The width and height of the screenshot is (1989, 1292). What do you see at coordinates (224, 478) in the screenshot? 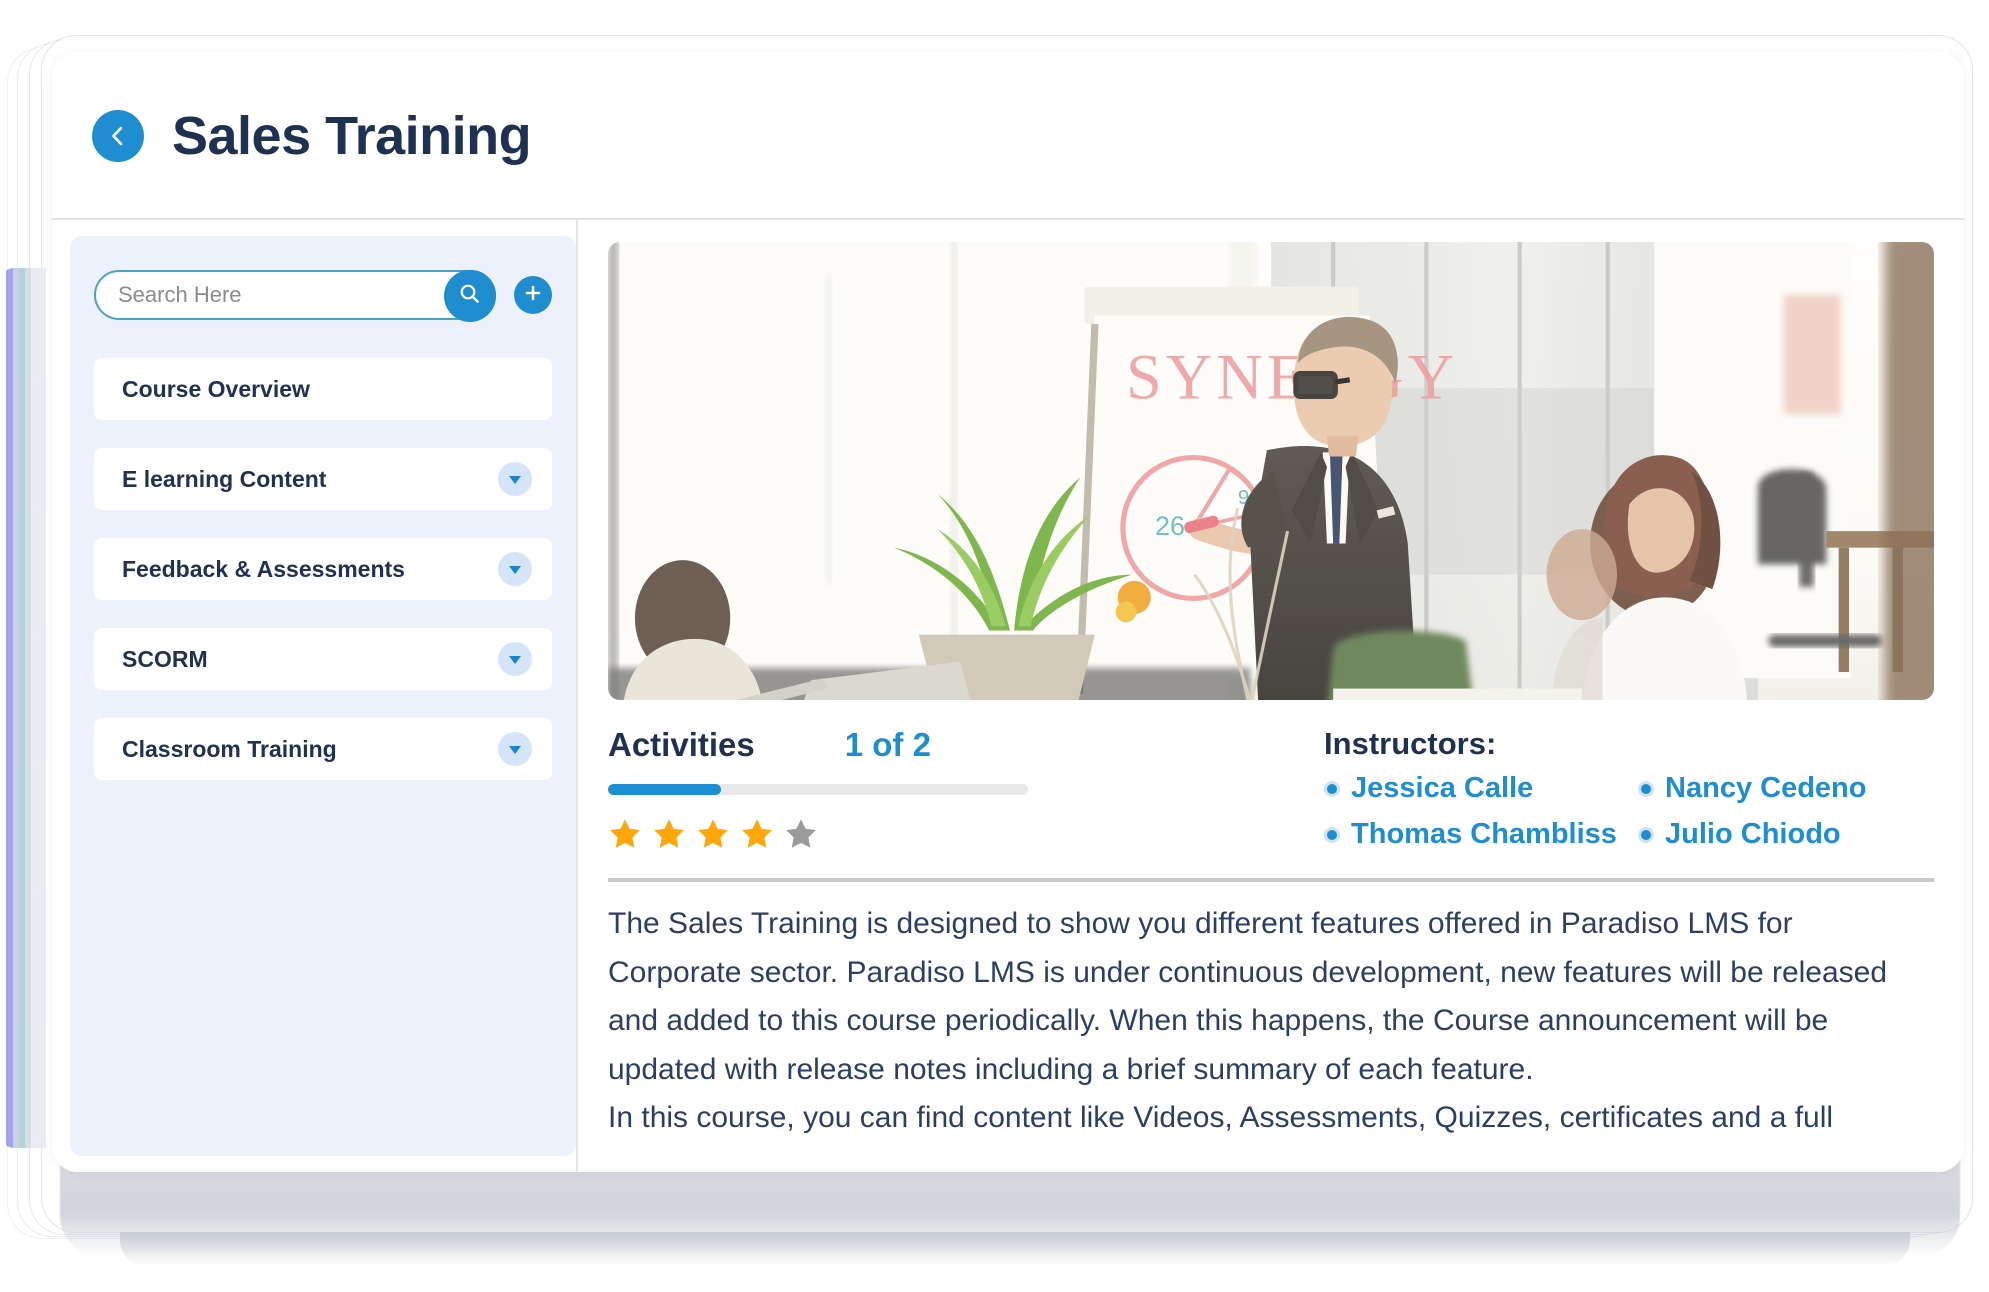
I see `sidebar-item-label: E learning Content` at bounding box center [224, 478].